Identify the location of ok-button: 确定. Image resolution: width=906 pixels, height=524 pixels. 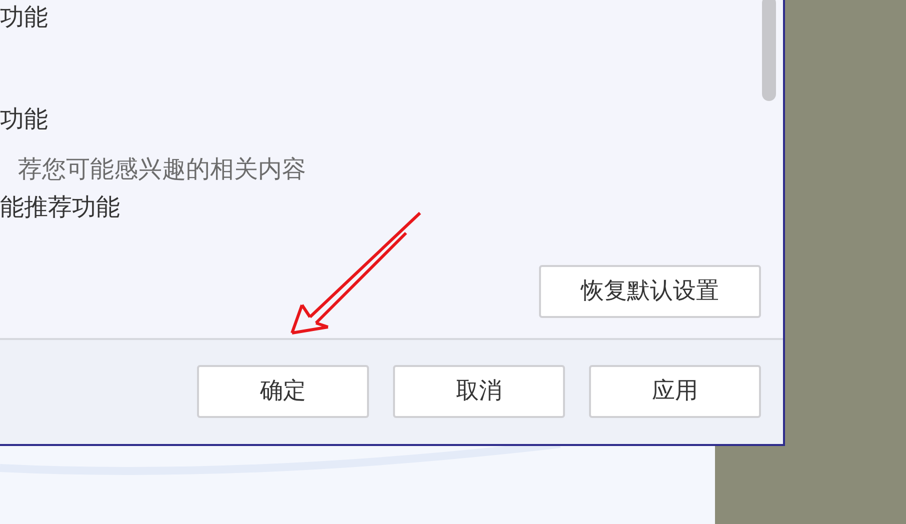
(283, 391).